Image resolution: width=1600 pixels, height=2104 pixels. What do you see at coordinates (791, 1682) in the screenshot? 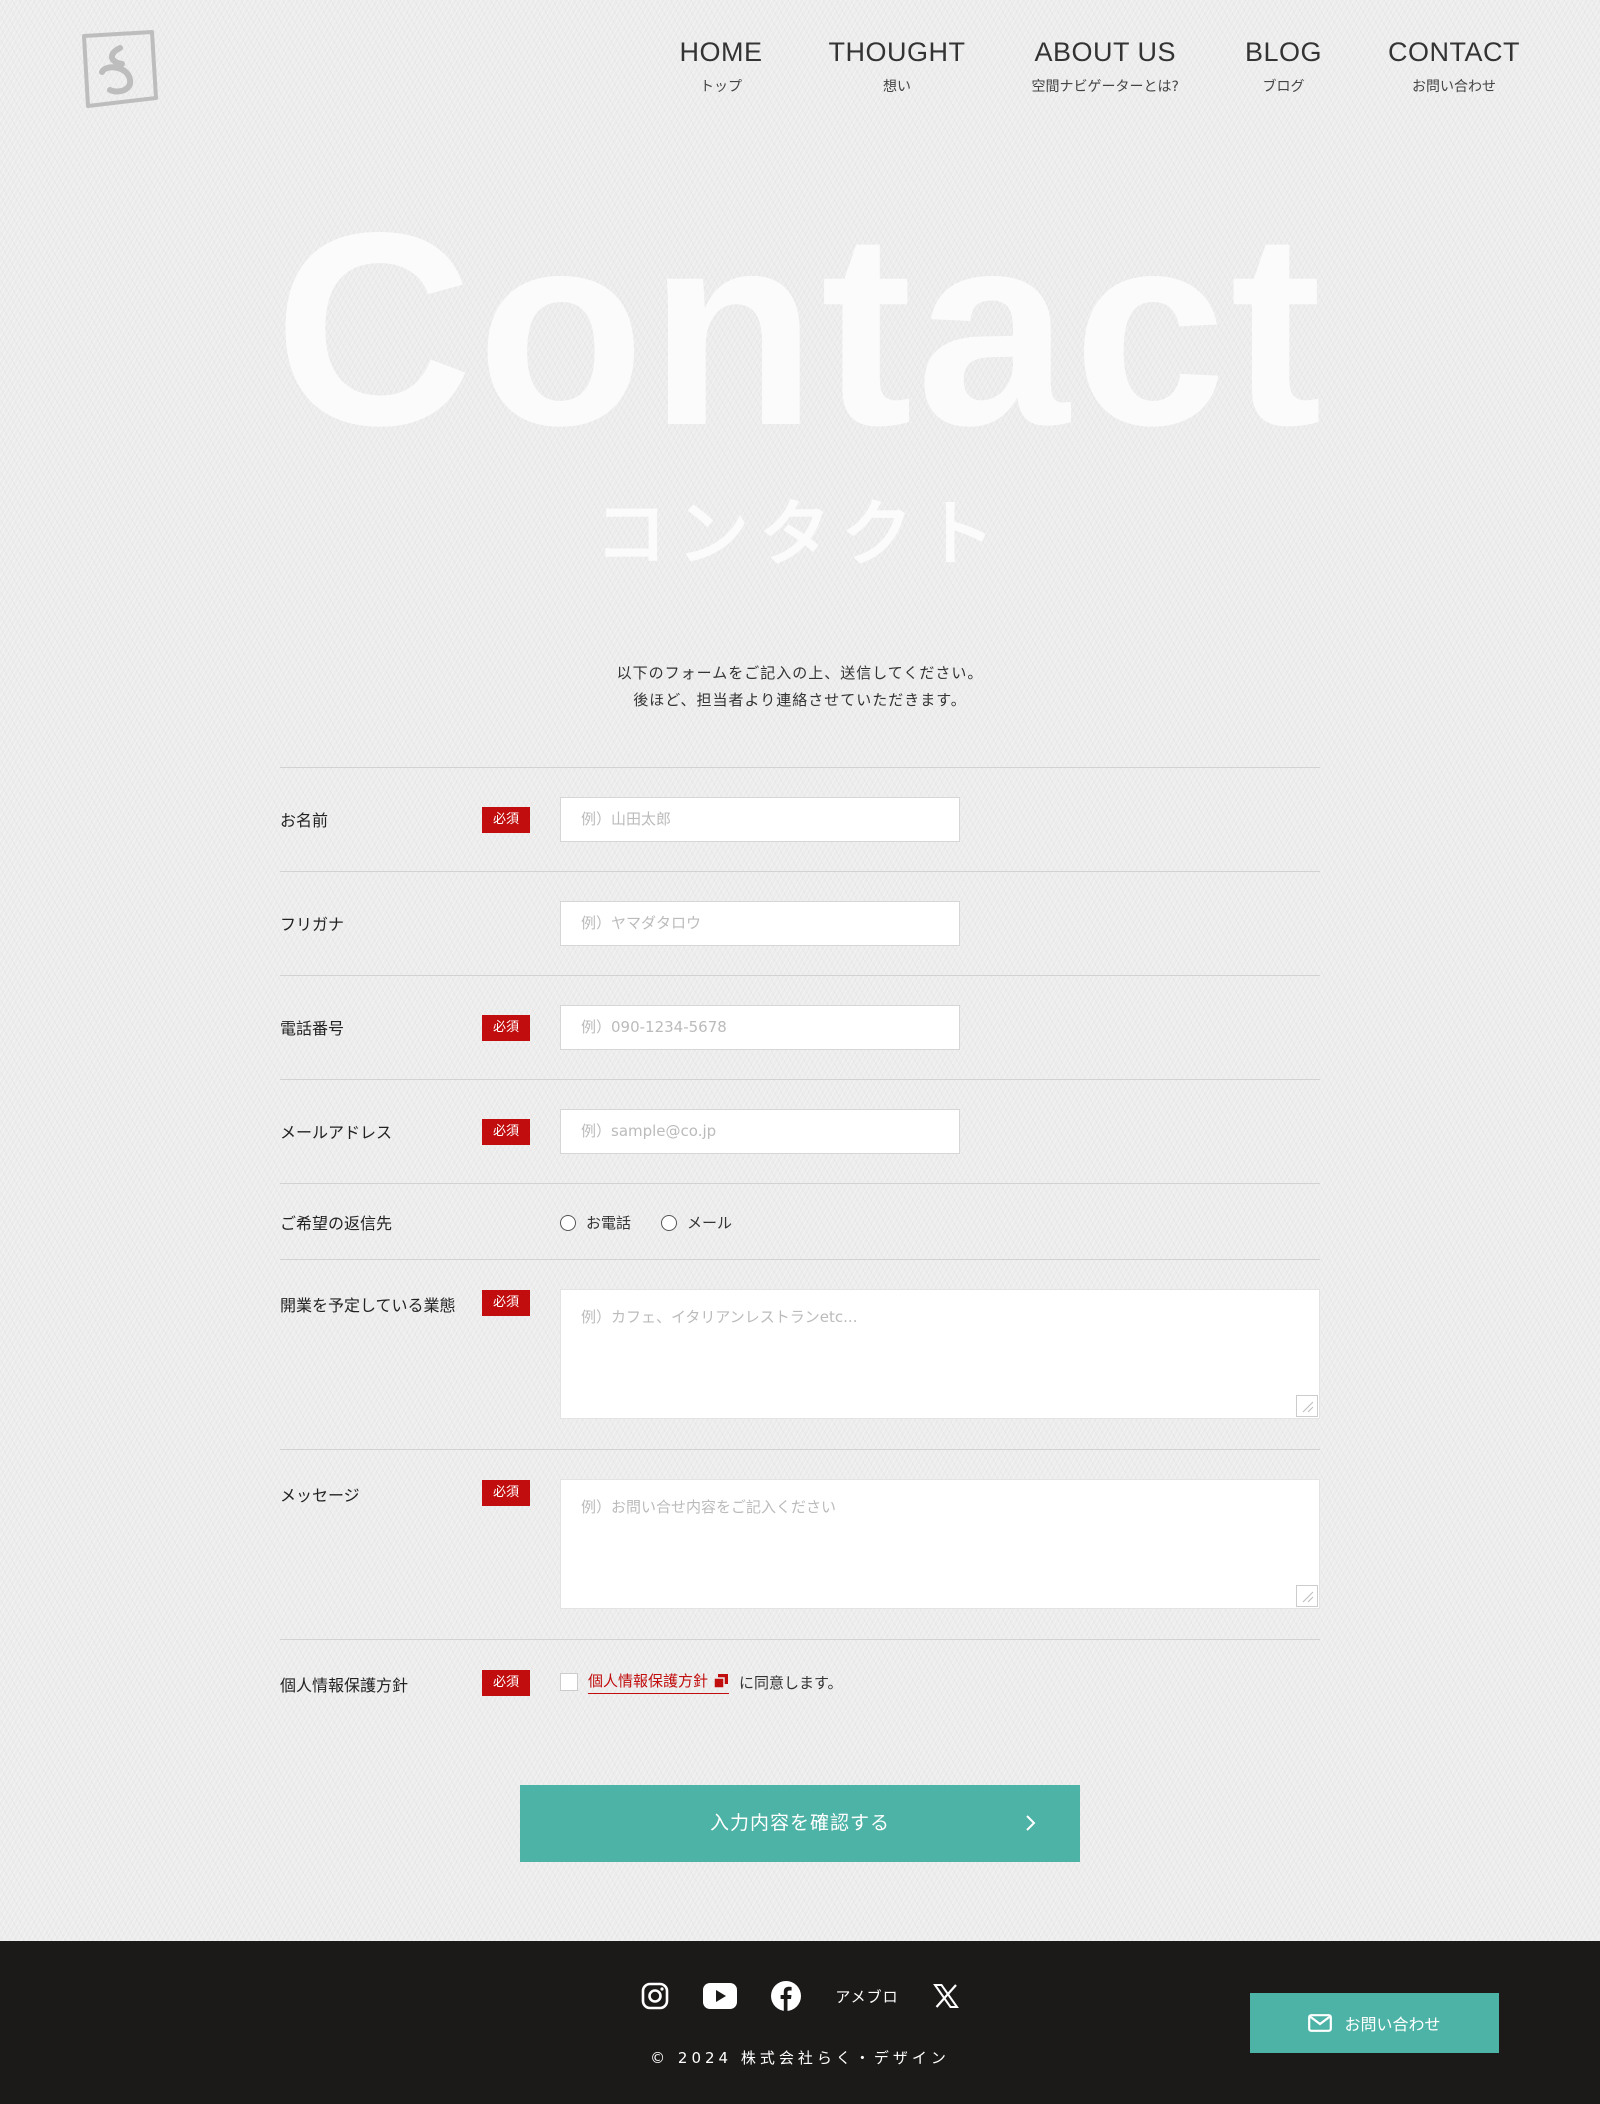
I see `privacy-agree-suffix: に同意します。` at bounding box center [791, 1682].